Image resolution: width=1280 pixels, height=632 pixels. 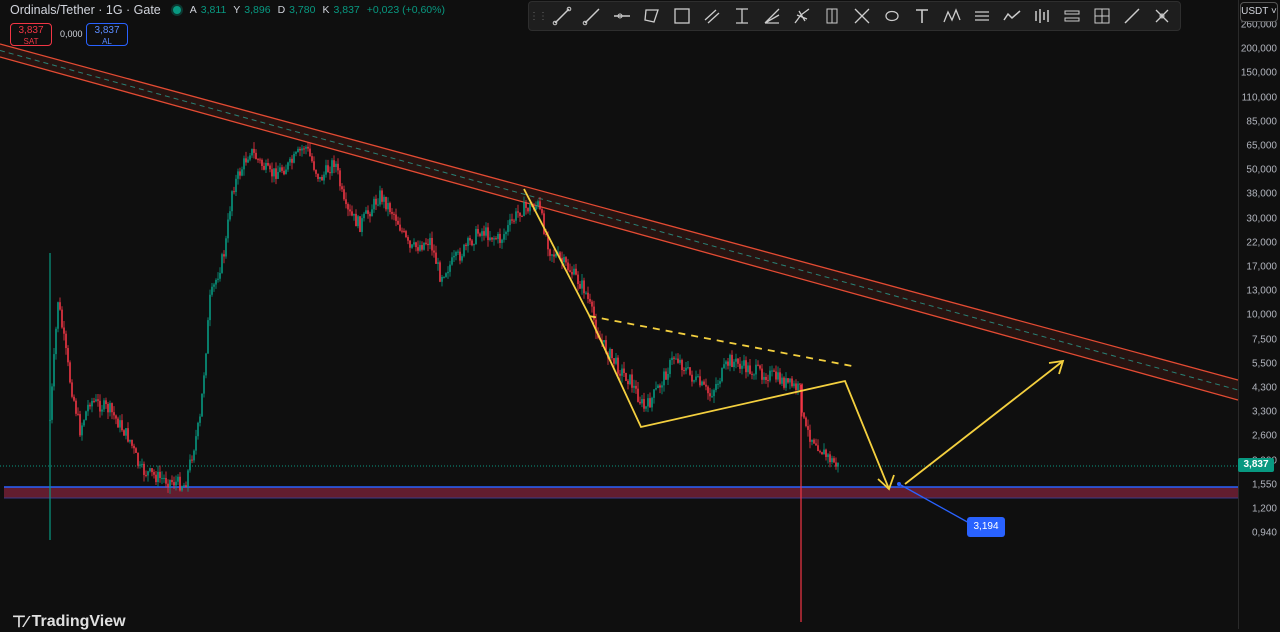 I want to click on pitchfork-icon, so click(x=802, y=16).